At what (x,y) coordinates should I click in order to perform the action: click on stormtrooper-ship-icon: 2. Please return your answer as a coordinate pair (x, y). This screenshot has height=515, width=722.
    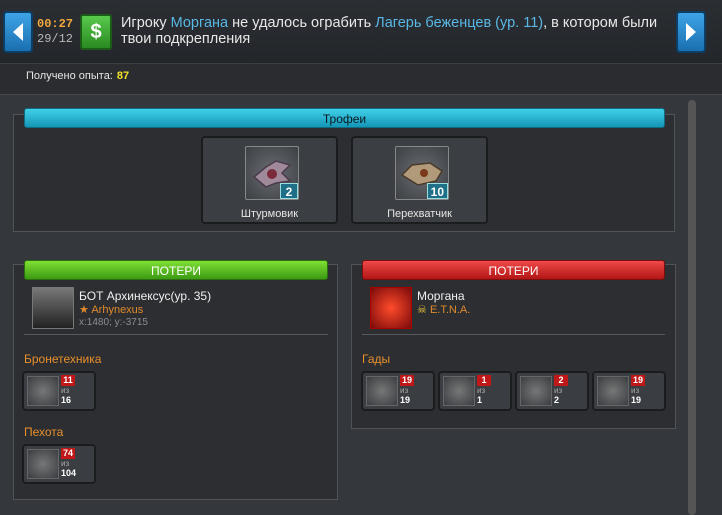
    Looking at the image, I should click on (272, 173).